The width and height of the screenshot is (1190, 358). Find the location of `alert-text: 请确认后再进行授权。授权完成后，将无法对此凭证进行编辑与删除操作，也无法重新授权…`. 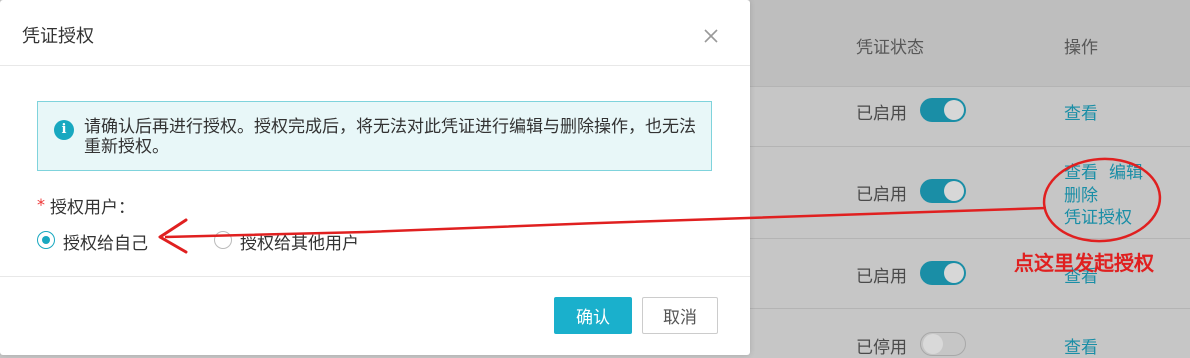

alert-text: 请确认后再进行授权。授权完成后，将无法对此凭证进行编辑与删除操作，也无法重新授权… is located at coordinates (390, 137).